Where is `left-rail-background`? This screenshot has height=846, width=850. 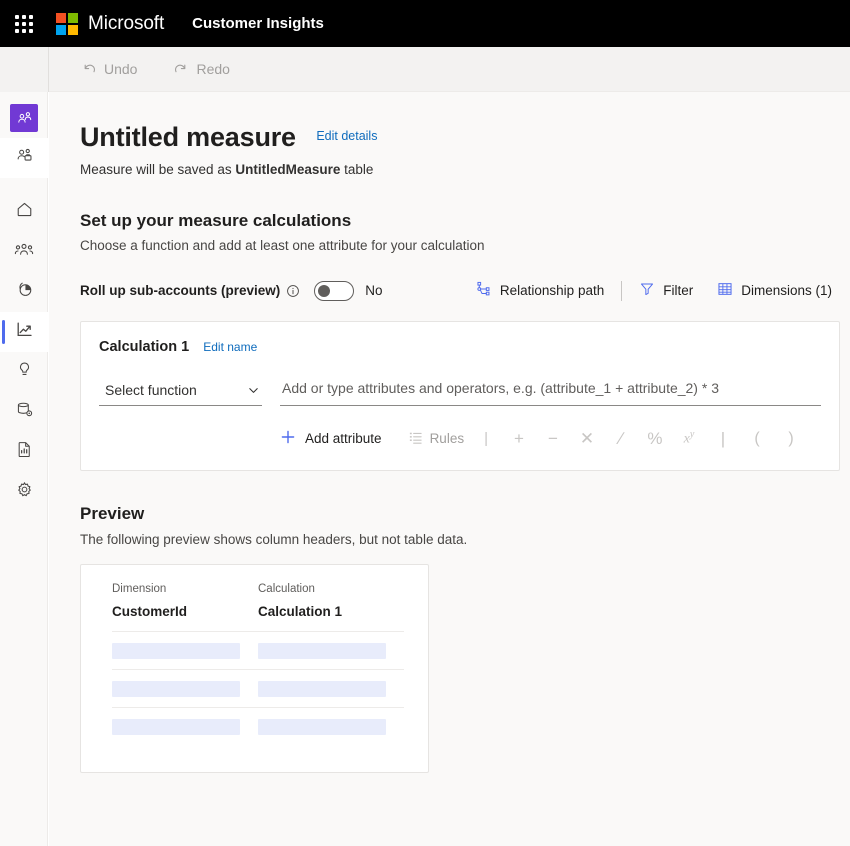
left-rail-background is located at coordinates (24, 446).